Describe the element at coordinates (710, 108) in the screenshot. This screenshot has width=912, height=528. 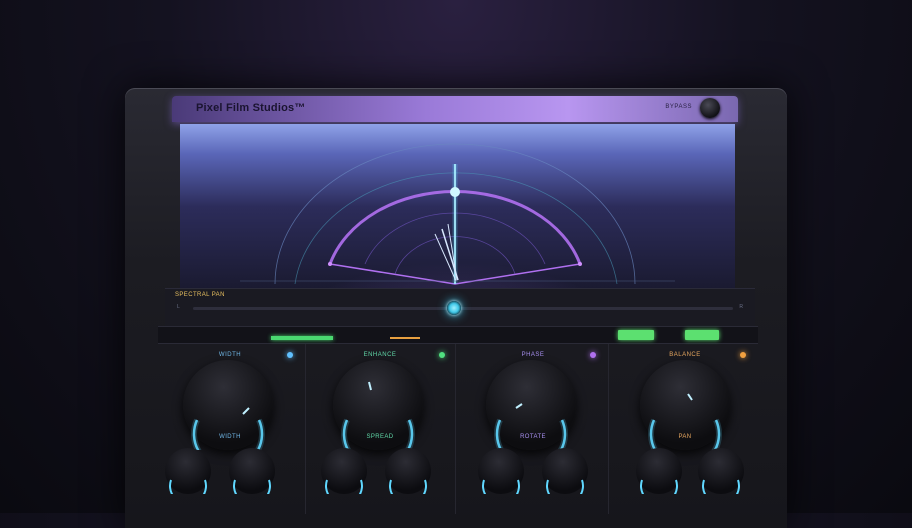
I see `power-button` at that location.